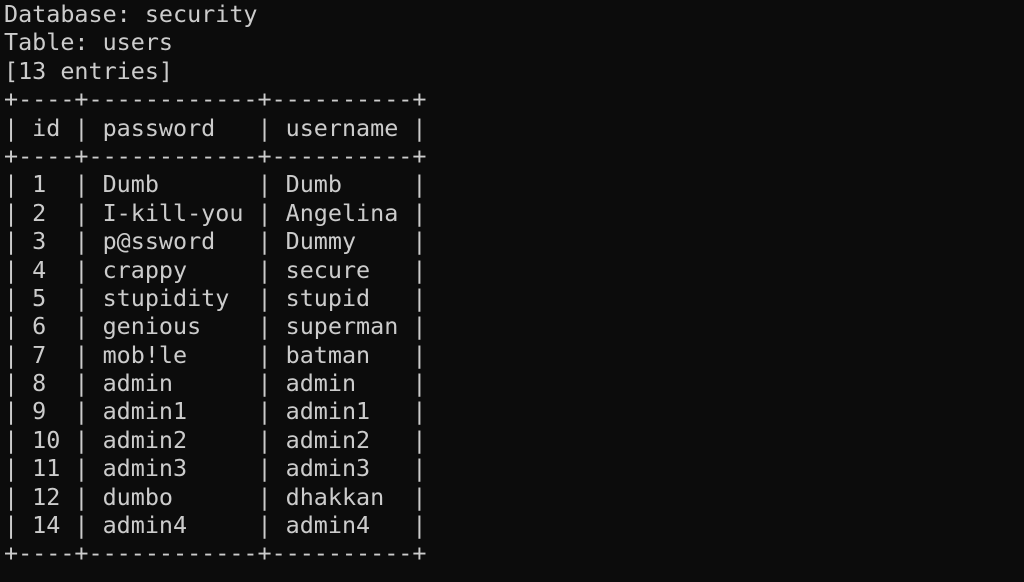 Image resolution: width=1024 pixels, height=582 pixels. What do you see at coordinates (215, 383) in the screenshot?
I see `table-row: | 8 | admin | admin |` at bounding box center [215, 383].